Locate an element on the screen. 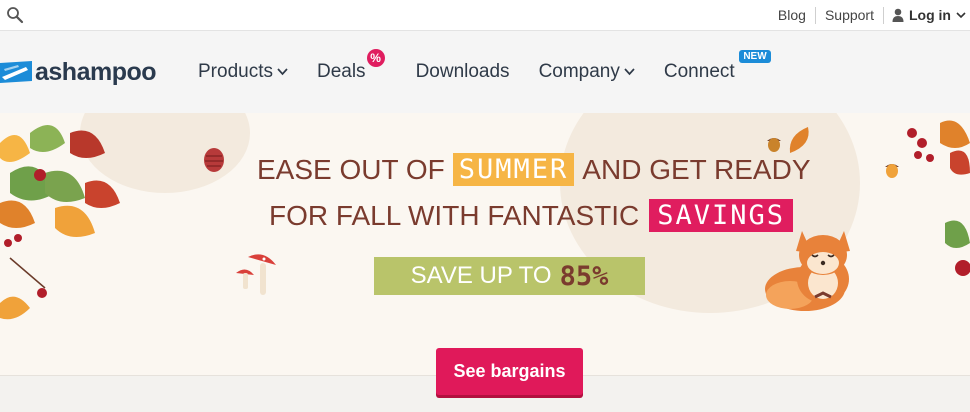 The image size is (970, 412). nav-item-company: Company is located at coordinates (587, 72).